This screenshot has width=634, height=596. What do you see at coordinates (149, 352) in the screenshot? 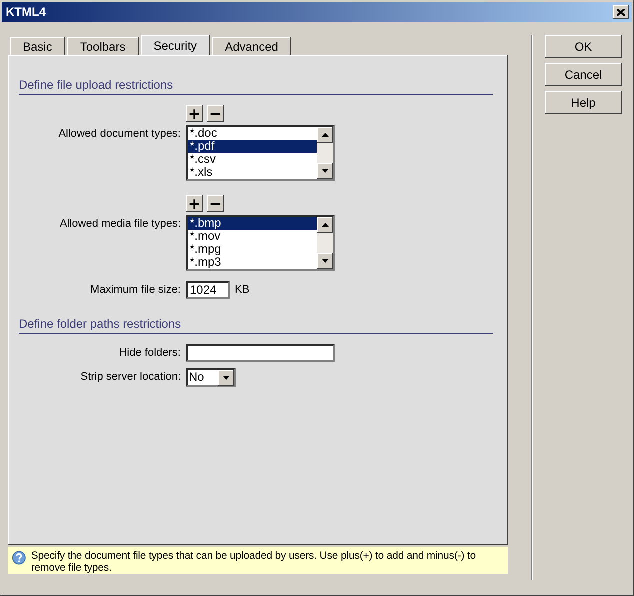
I see `field-label: Hide folders:` at bounding box center [149, 352].